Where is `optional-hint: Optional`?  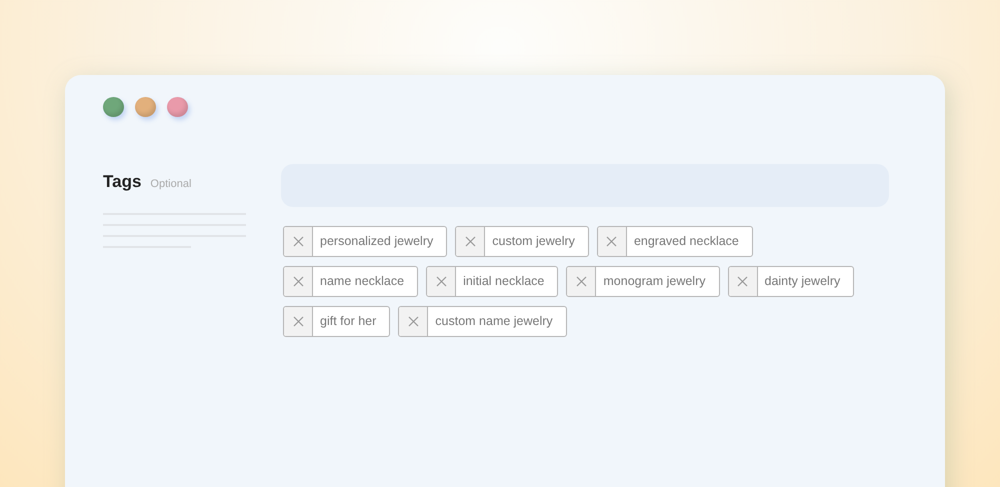
optional-hint: Optional is located at coordinates (171, 184).